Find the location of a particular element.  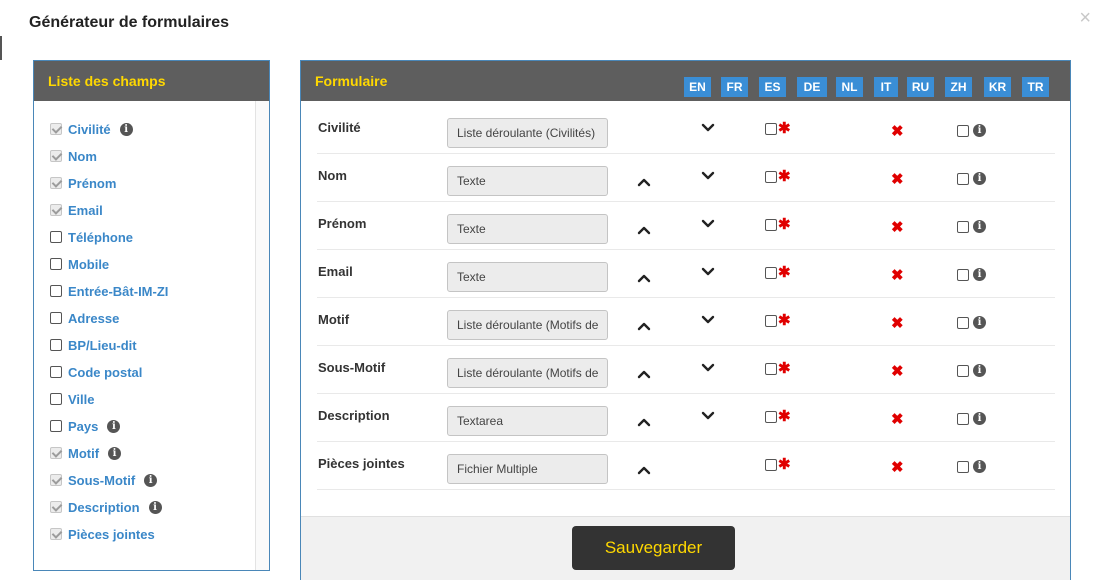

field-list-item: Sous-Motif i is located at coordinates (104, 480).